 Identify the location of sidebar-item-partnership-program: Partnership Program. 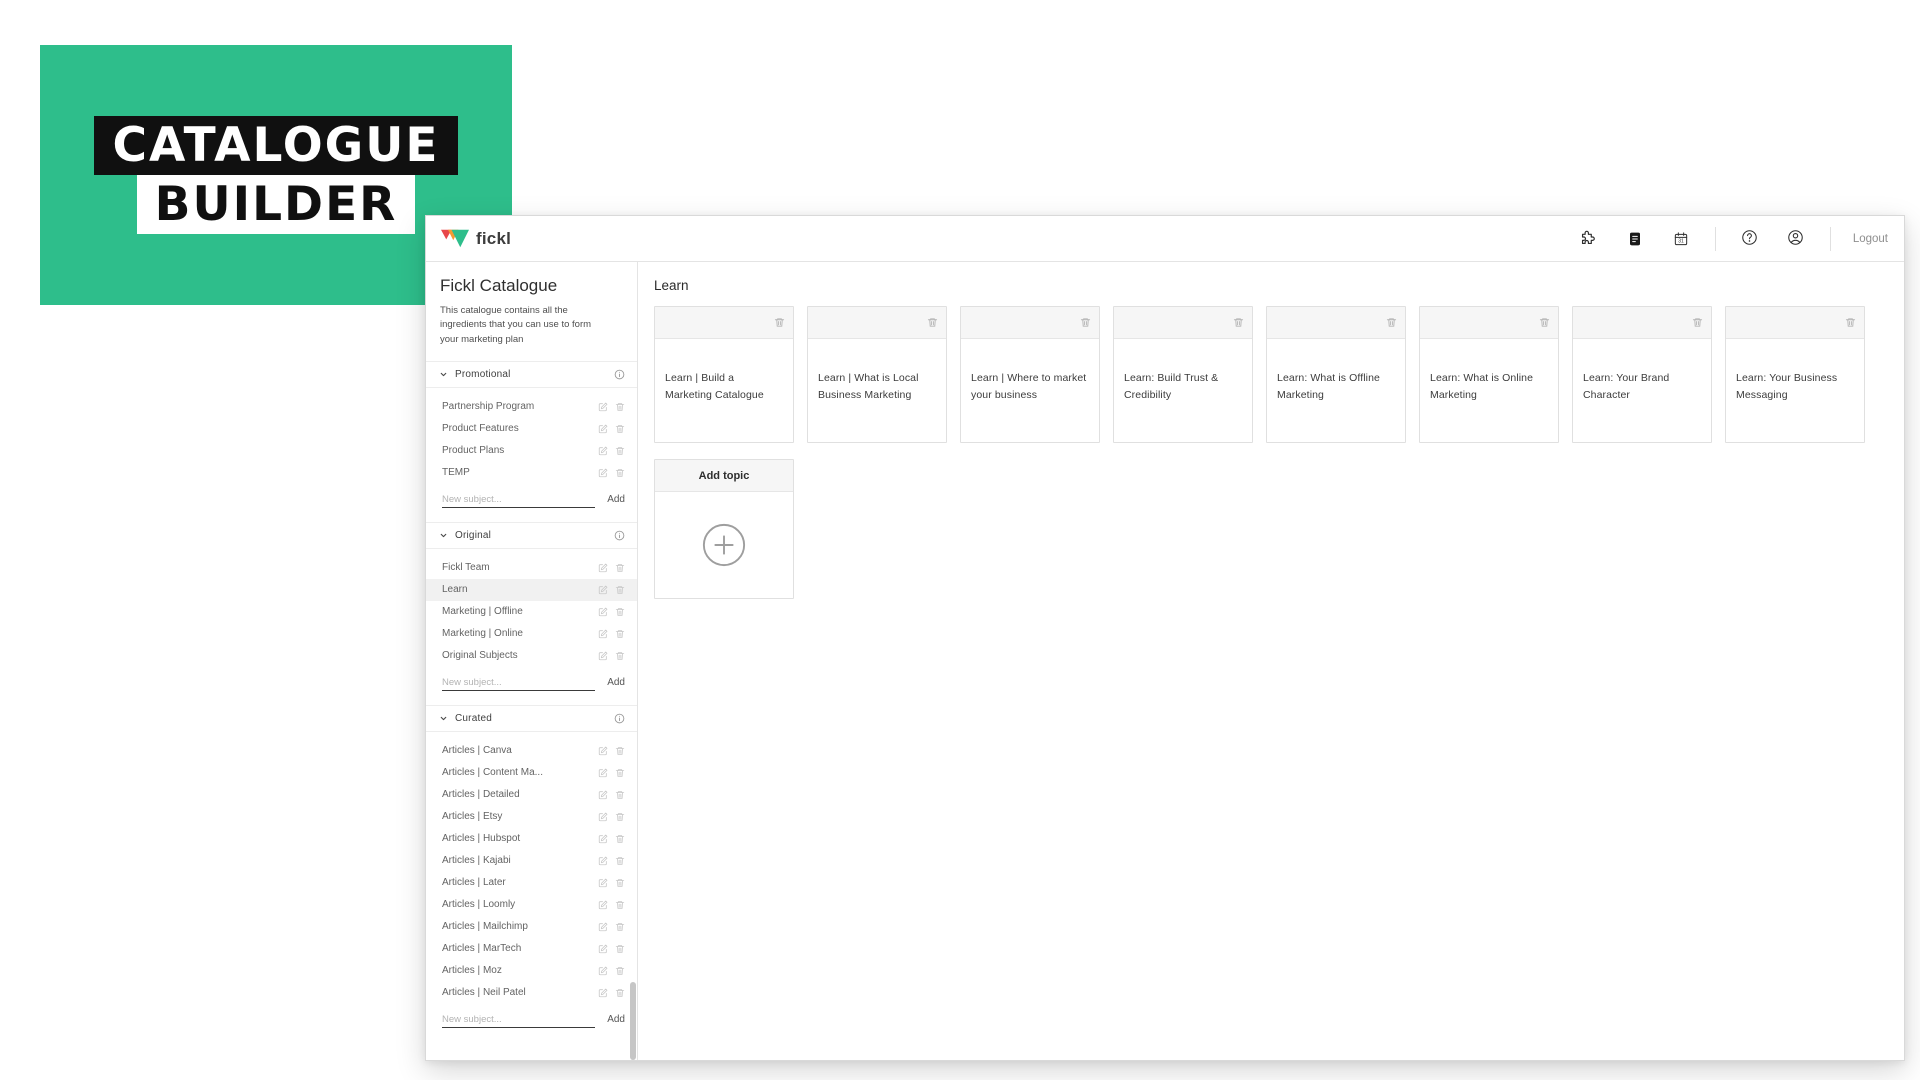
(531, 407).